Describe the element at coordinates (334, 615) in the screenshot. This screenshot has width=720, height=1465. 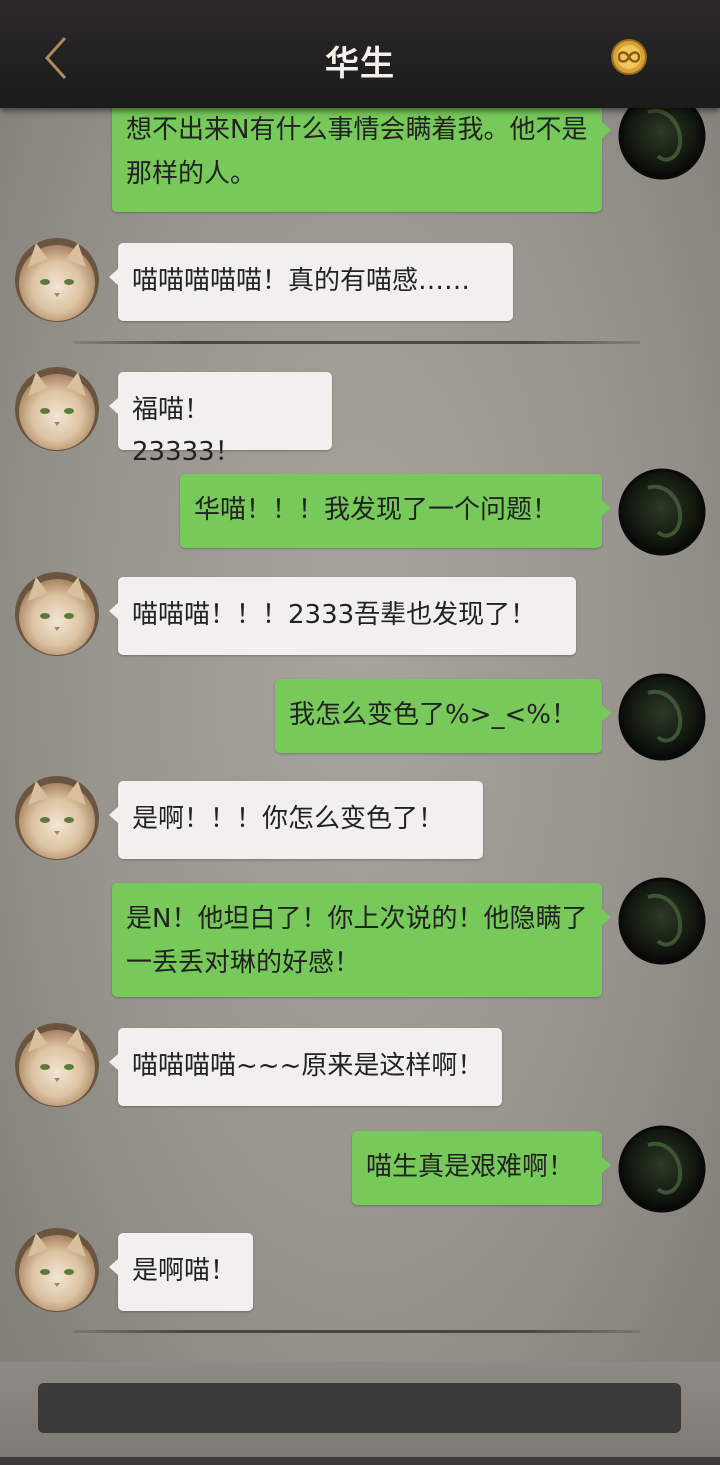
I see `message-text: 喵喵喵！！！2333吾辈也发现了！` at that location.